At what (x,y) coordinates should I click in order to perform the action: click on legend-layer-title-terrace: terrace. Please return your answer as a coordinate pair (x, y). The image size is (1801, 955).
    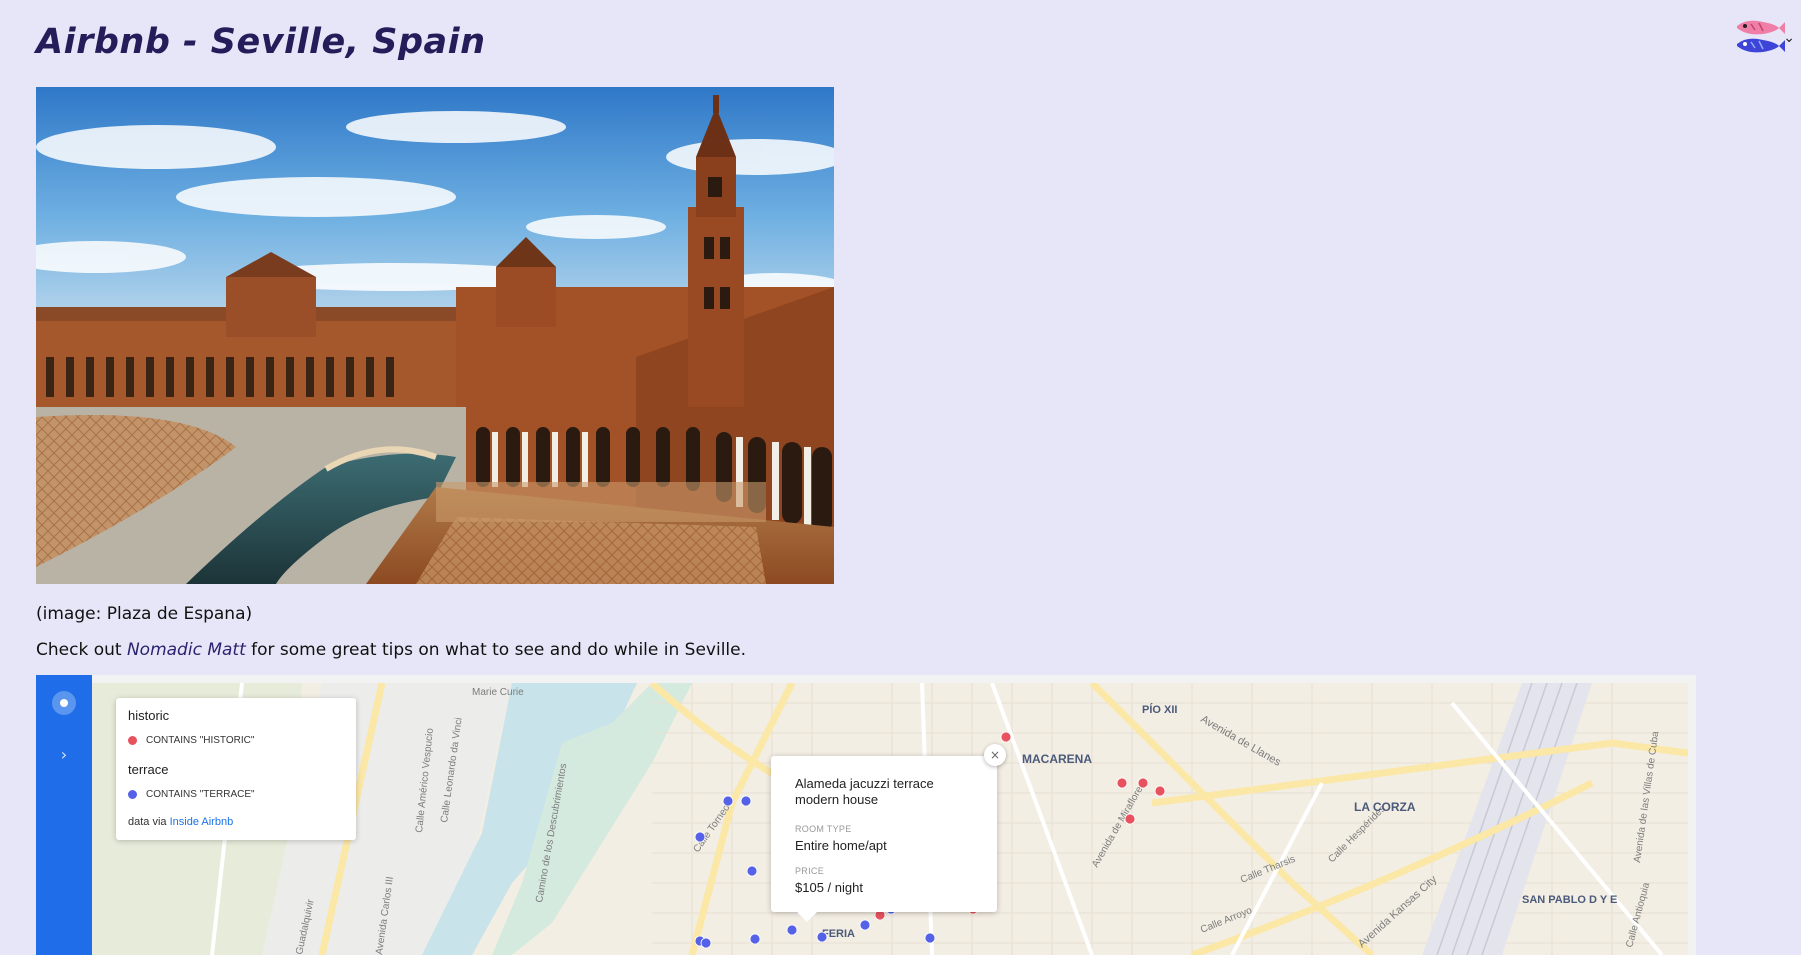
    Looking at the image, I should click on (148, 769).